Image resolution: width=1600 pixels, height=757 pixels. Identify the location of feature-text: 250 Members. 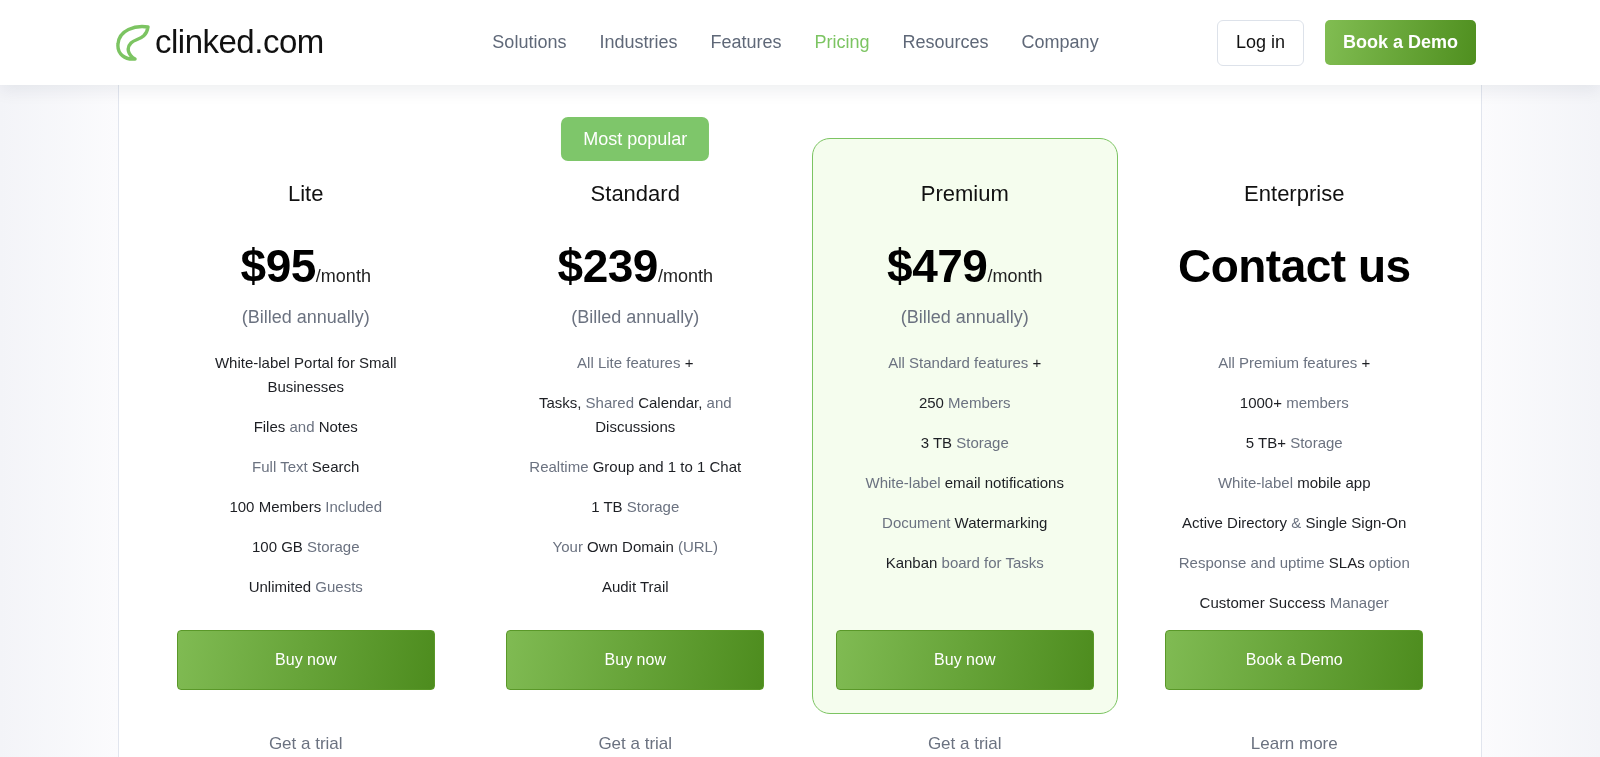
(964, 403).